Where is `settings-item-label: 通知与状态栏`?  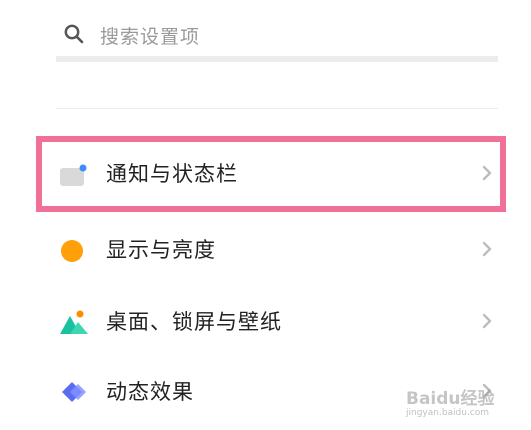 settings-item-label: 通知与状态栏 is located at coordinates (172, 174).